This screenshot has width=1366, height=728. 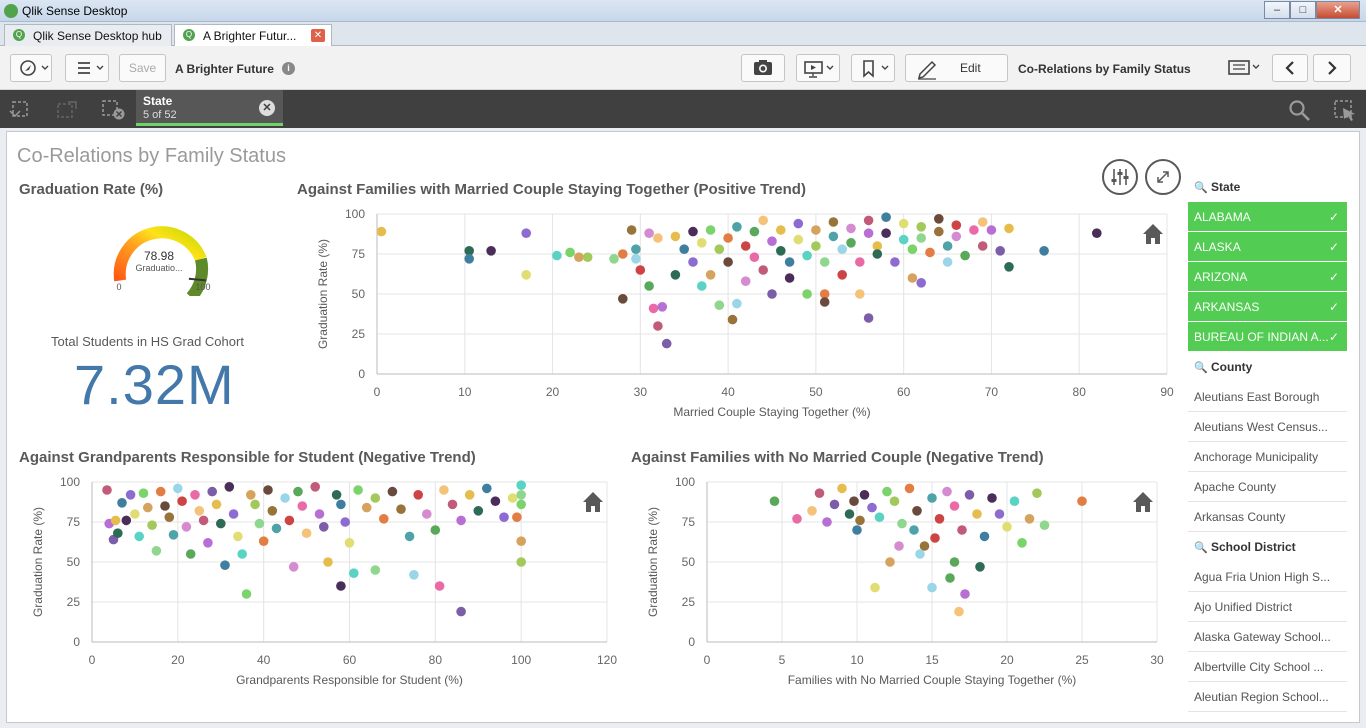 What do you see at coordinates (1267, 217) in the screenshot?
I see `filter-item-state: ALABAMA ✓` at bounding box center [1267, 217].